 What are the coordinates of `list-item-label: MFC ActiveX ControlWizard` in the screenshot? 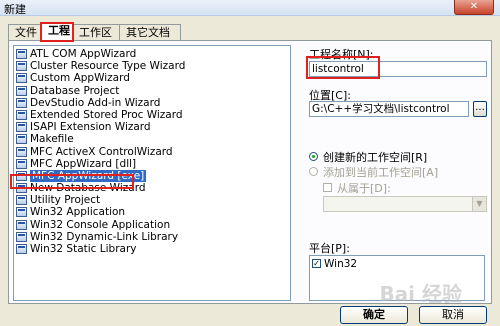 It's located at (101, 151).